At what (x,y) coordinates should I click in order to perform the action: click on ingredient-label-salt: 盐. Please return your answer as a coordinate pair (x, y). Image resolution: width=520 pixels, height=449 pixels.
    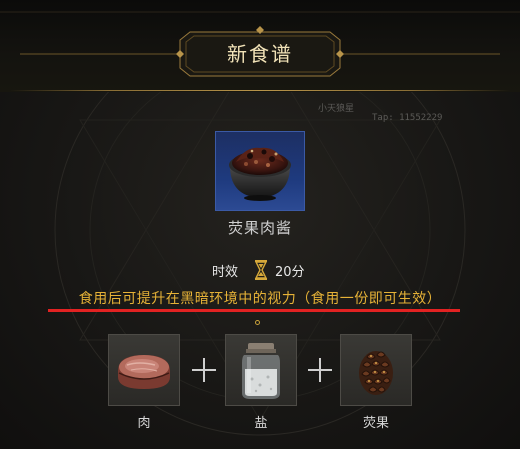
    Looking at the image, I should click on (261, 423).